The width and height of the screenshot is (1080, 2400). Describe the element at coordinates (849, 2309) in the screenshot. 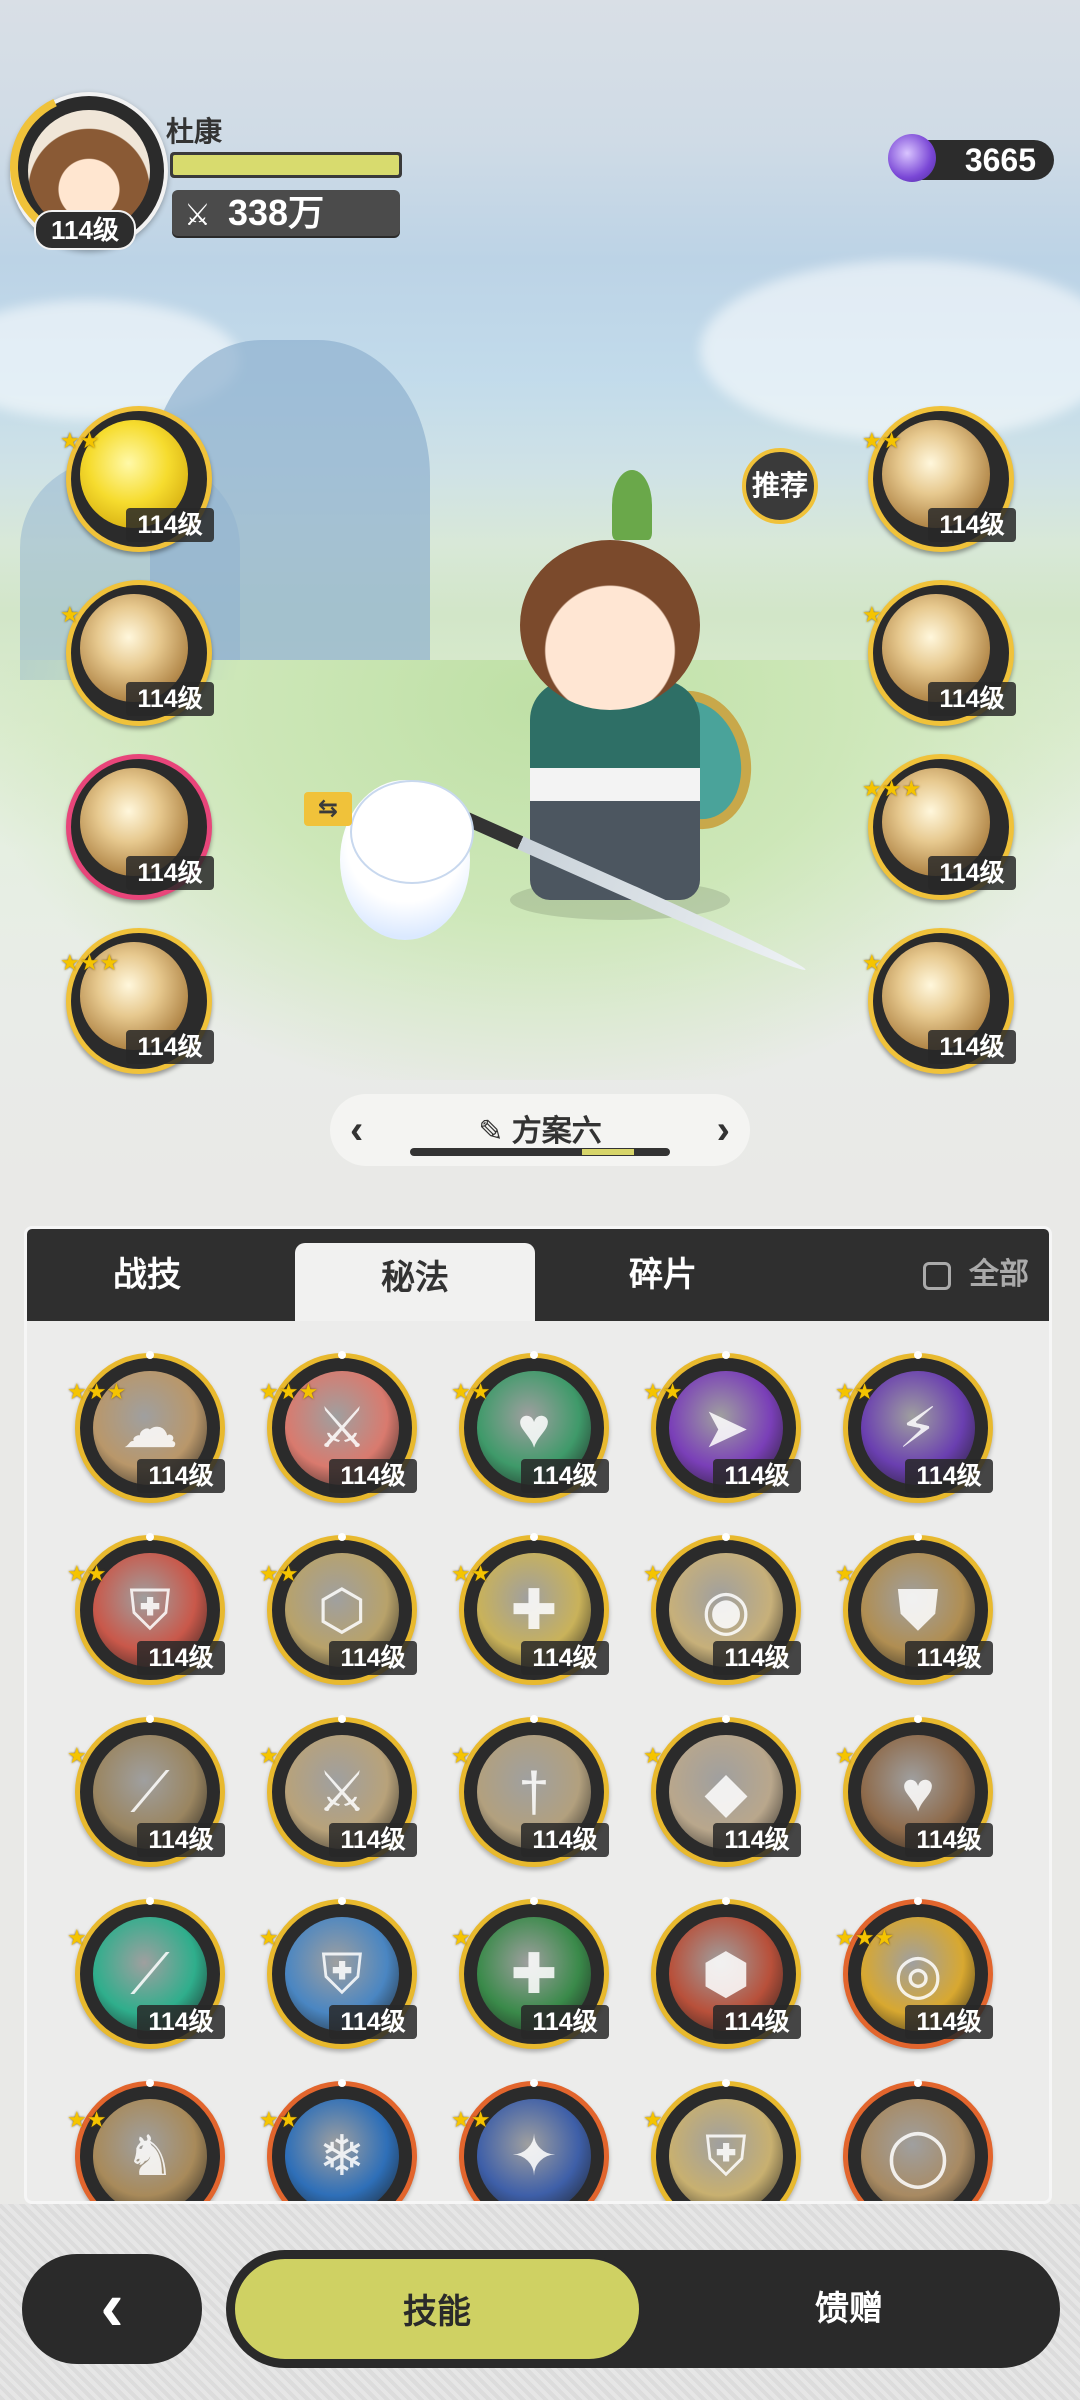

I see `tab-gift: 馈赠` at that location.